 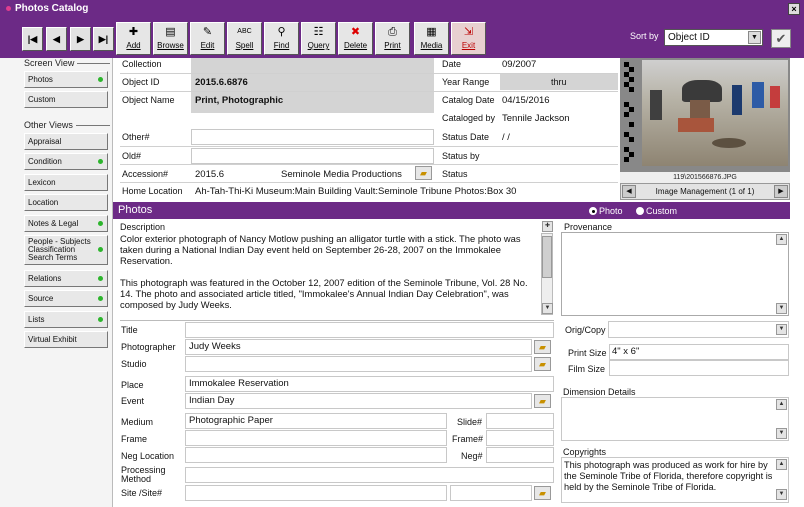 What do you see at coordinates (547, 226) in the screenshot?
I see `expand-icon: ✚` at bounding box center [547, 226].